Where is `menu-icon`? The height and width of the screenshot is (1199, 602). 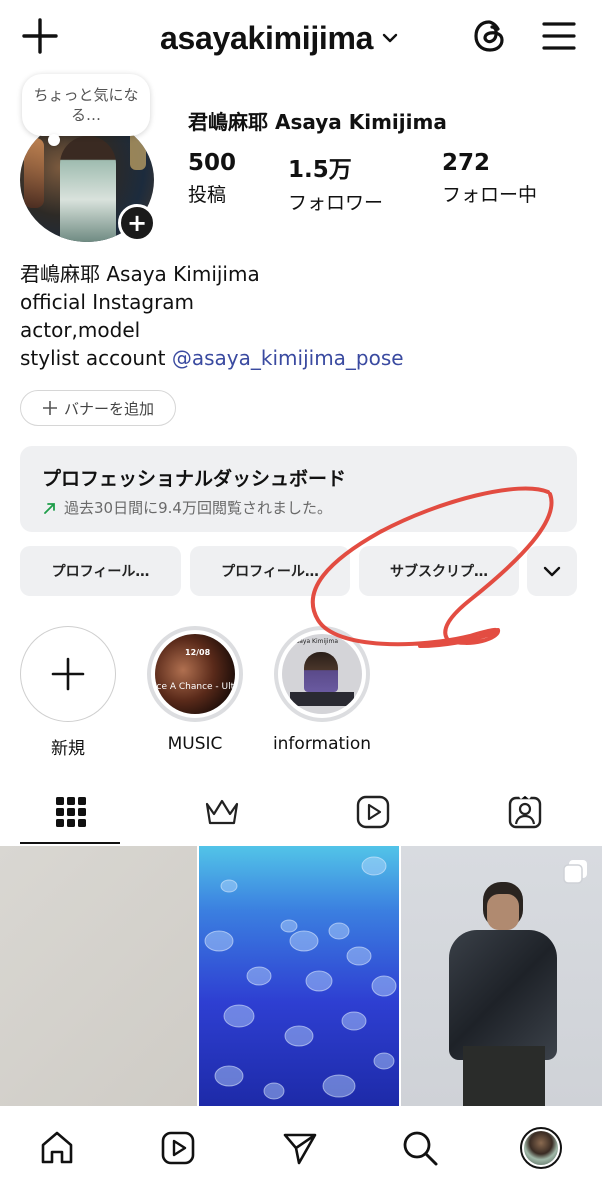
menu-icon is located at coordinates (559, 36).